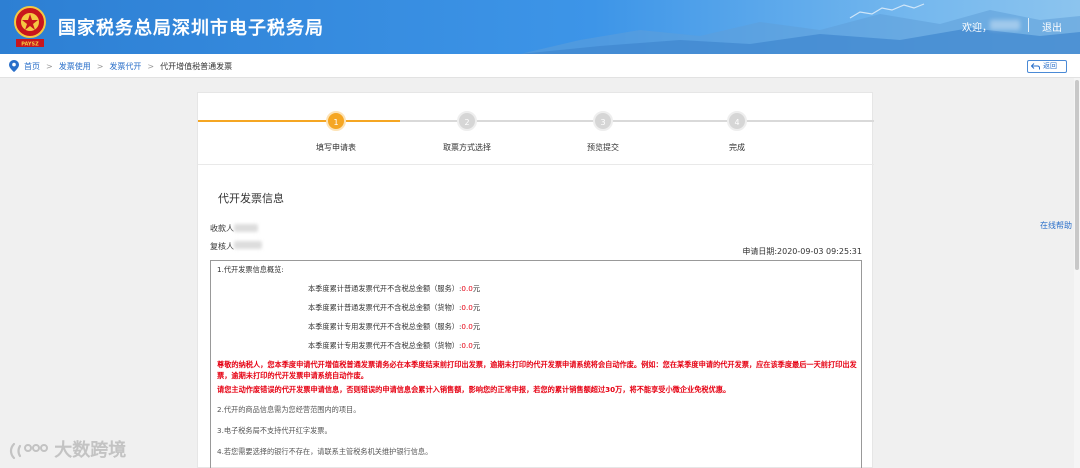 The width and height of the screenshot is (1080, 468). Describe the element at coordinates (125, 66) in the screenshot. I see `breadcrumb-invoice-issue: 发票代开` at that location.